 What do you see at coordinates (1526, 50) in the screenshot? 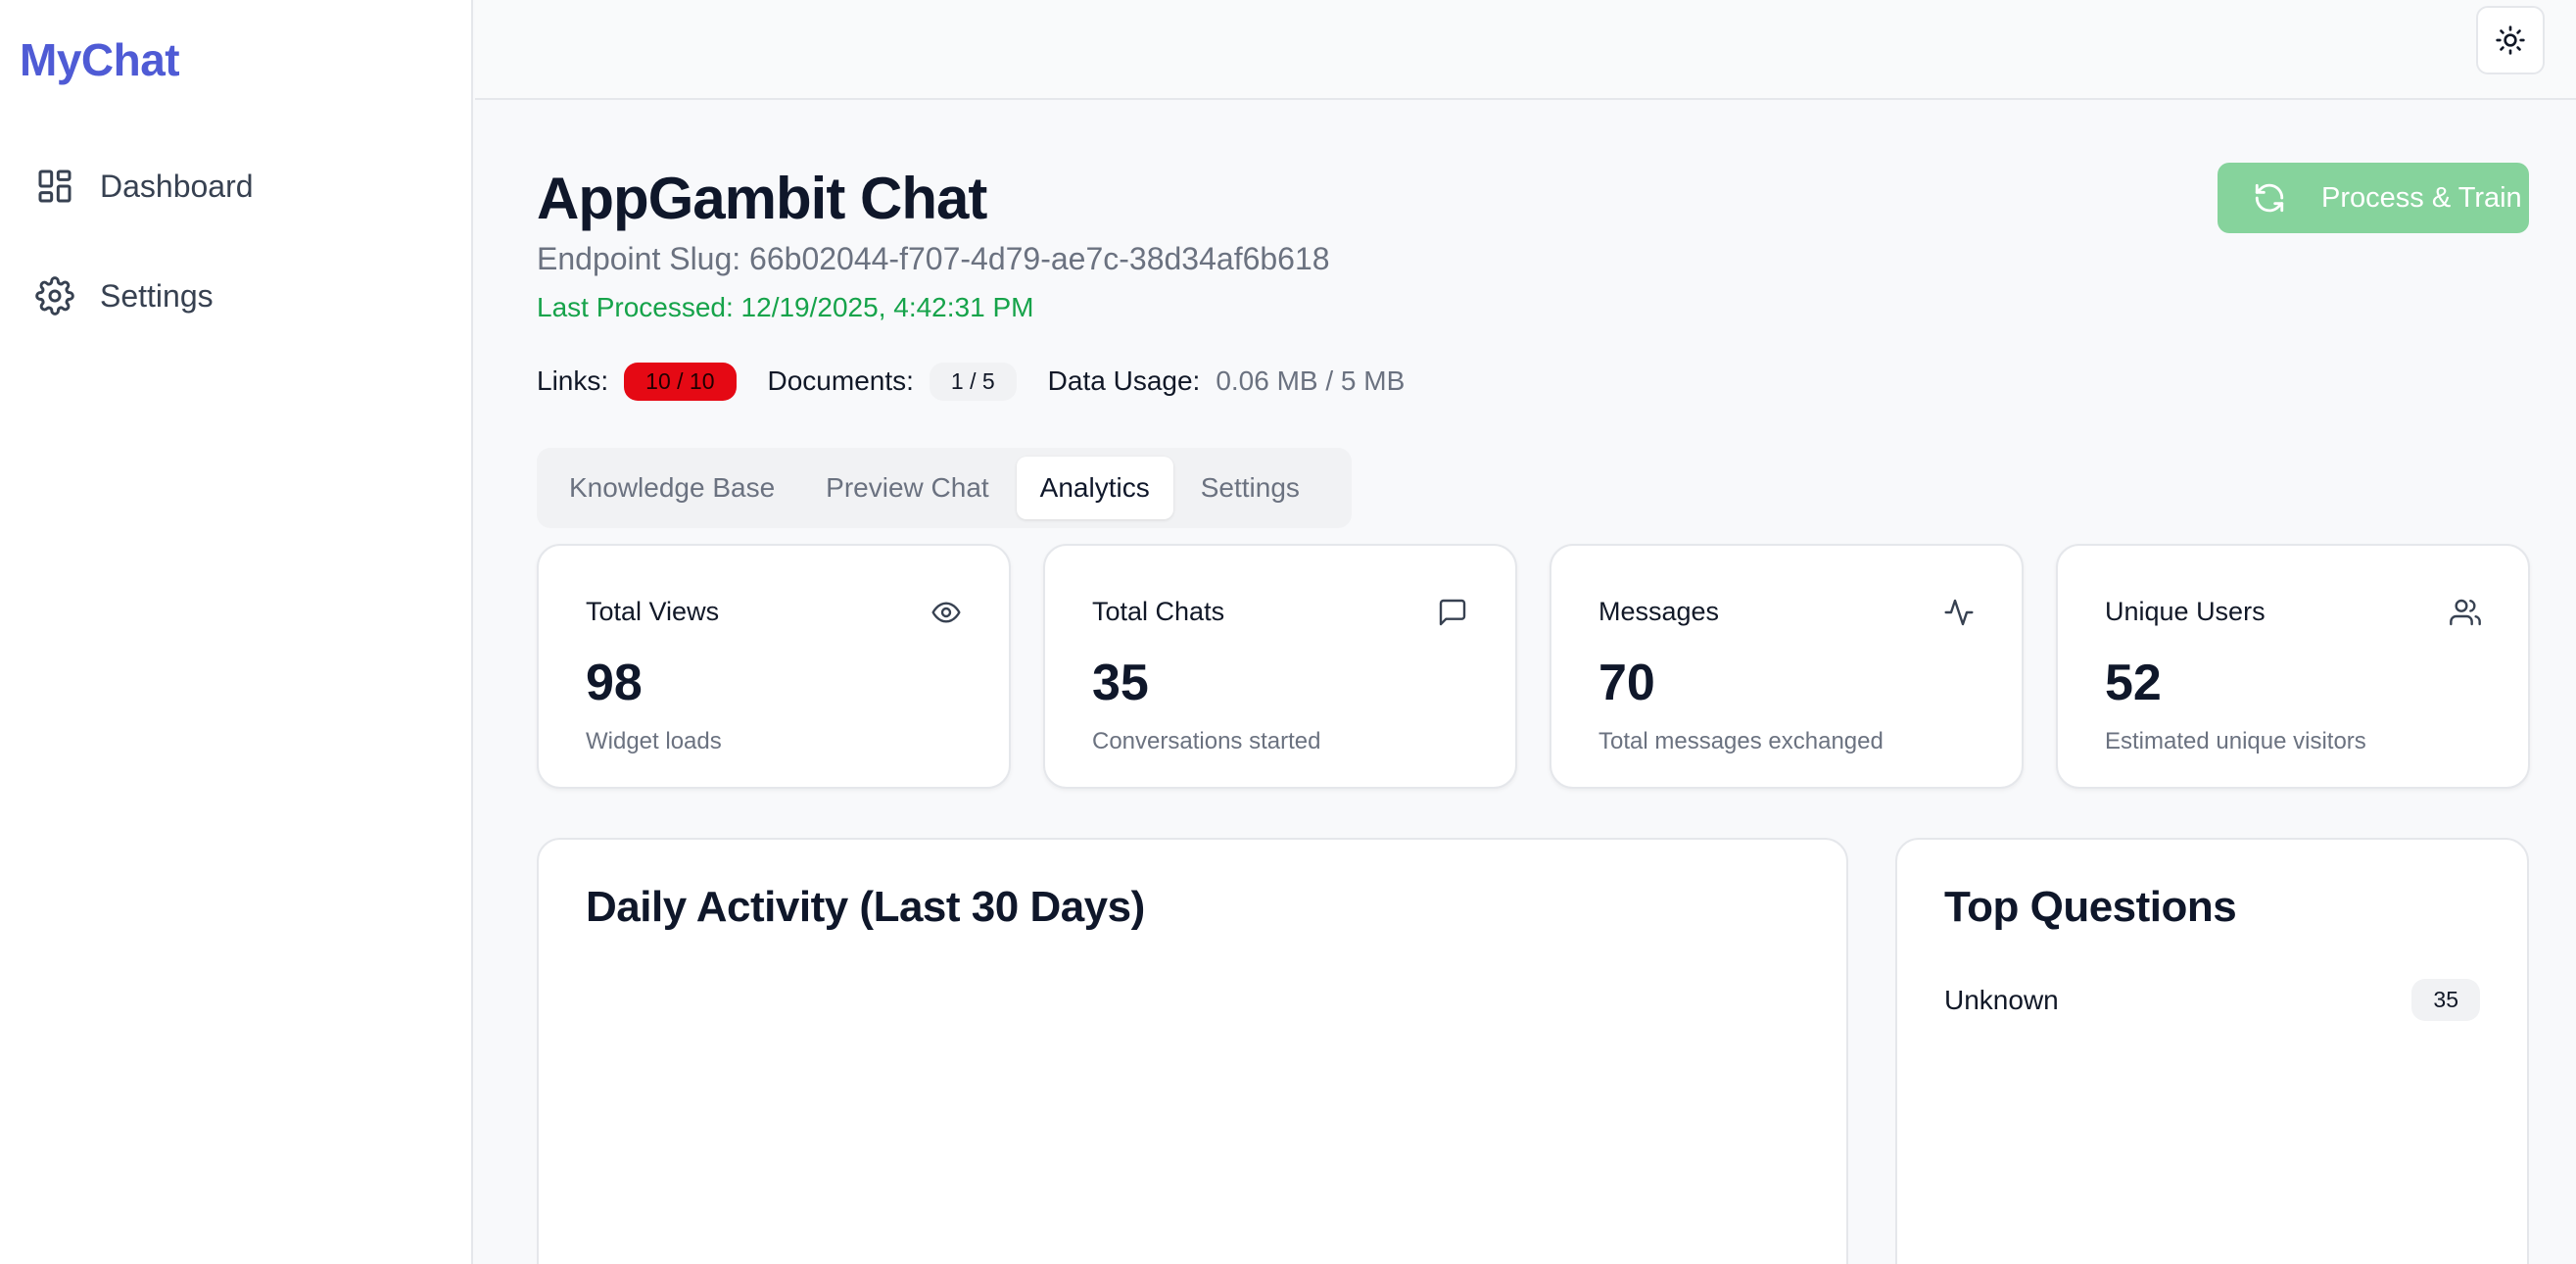
I see `top-bar` at bounding box center [1526, 50].